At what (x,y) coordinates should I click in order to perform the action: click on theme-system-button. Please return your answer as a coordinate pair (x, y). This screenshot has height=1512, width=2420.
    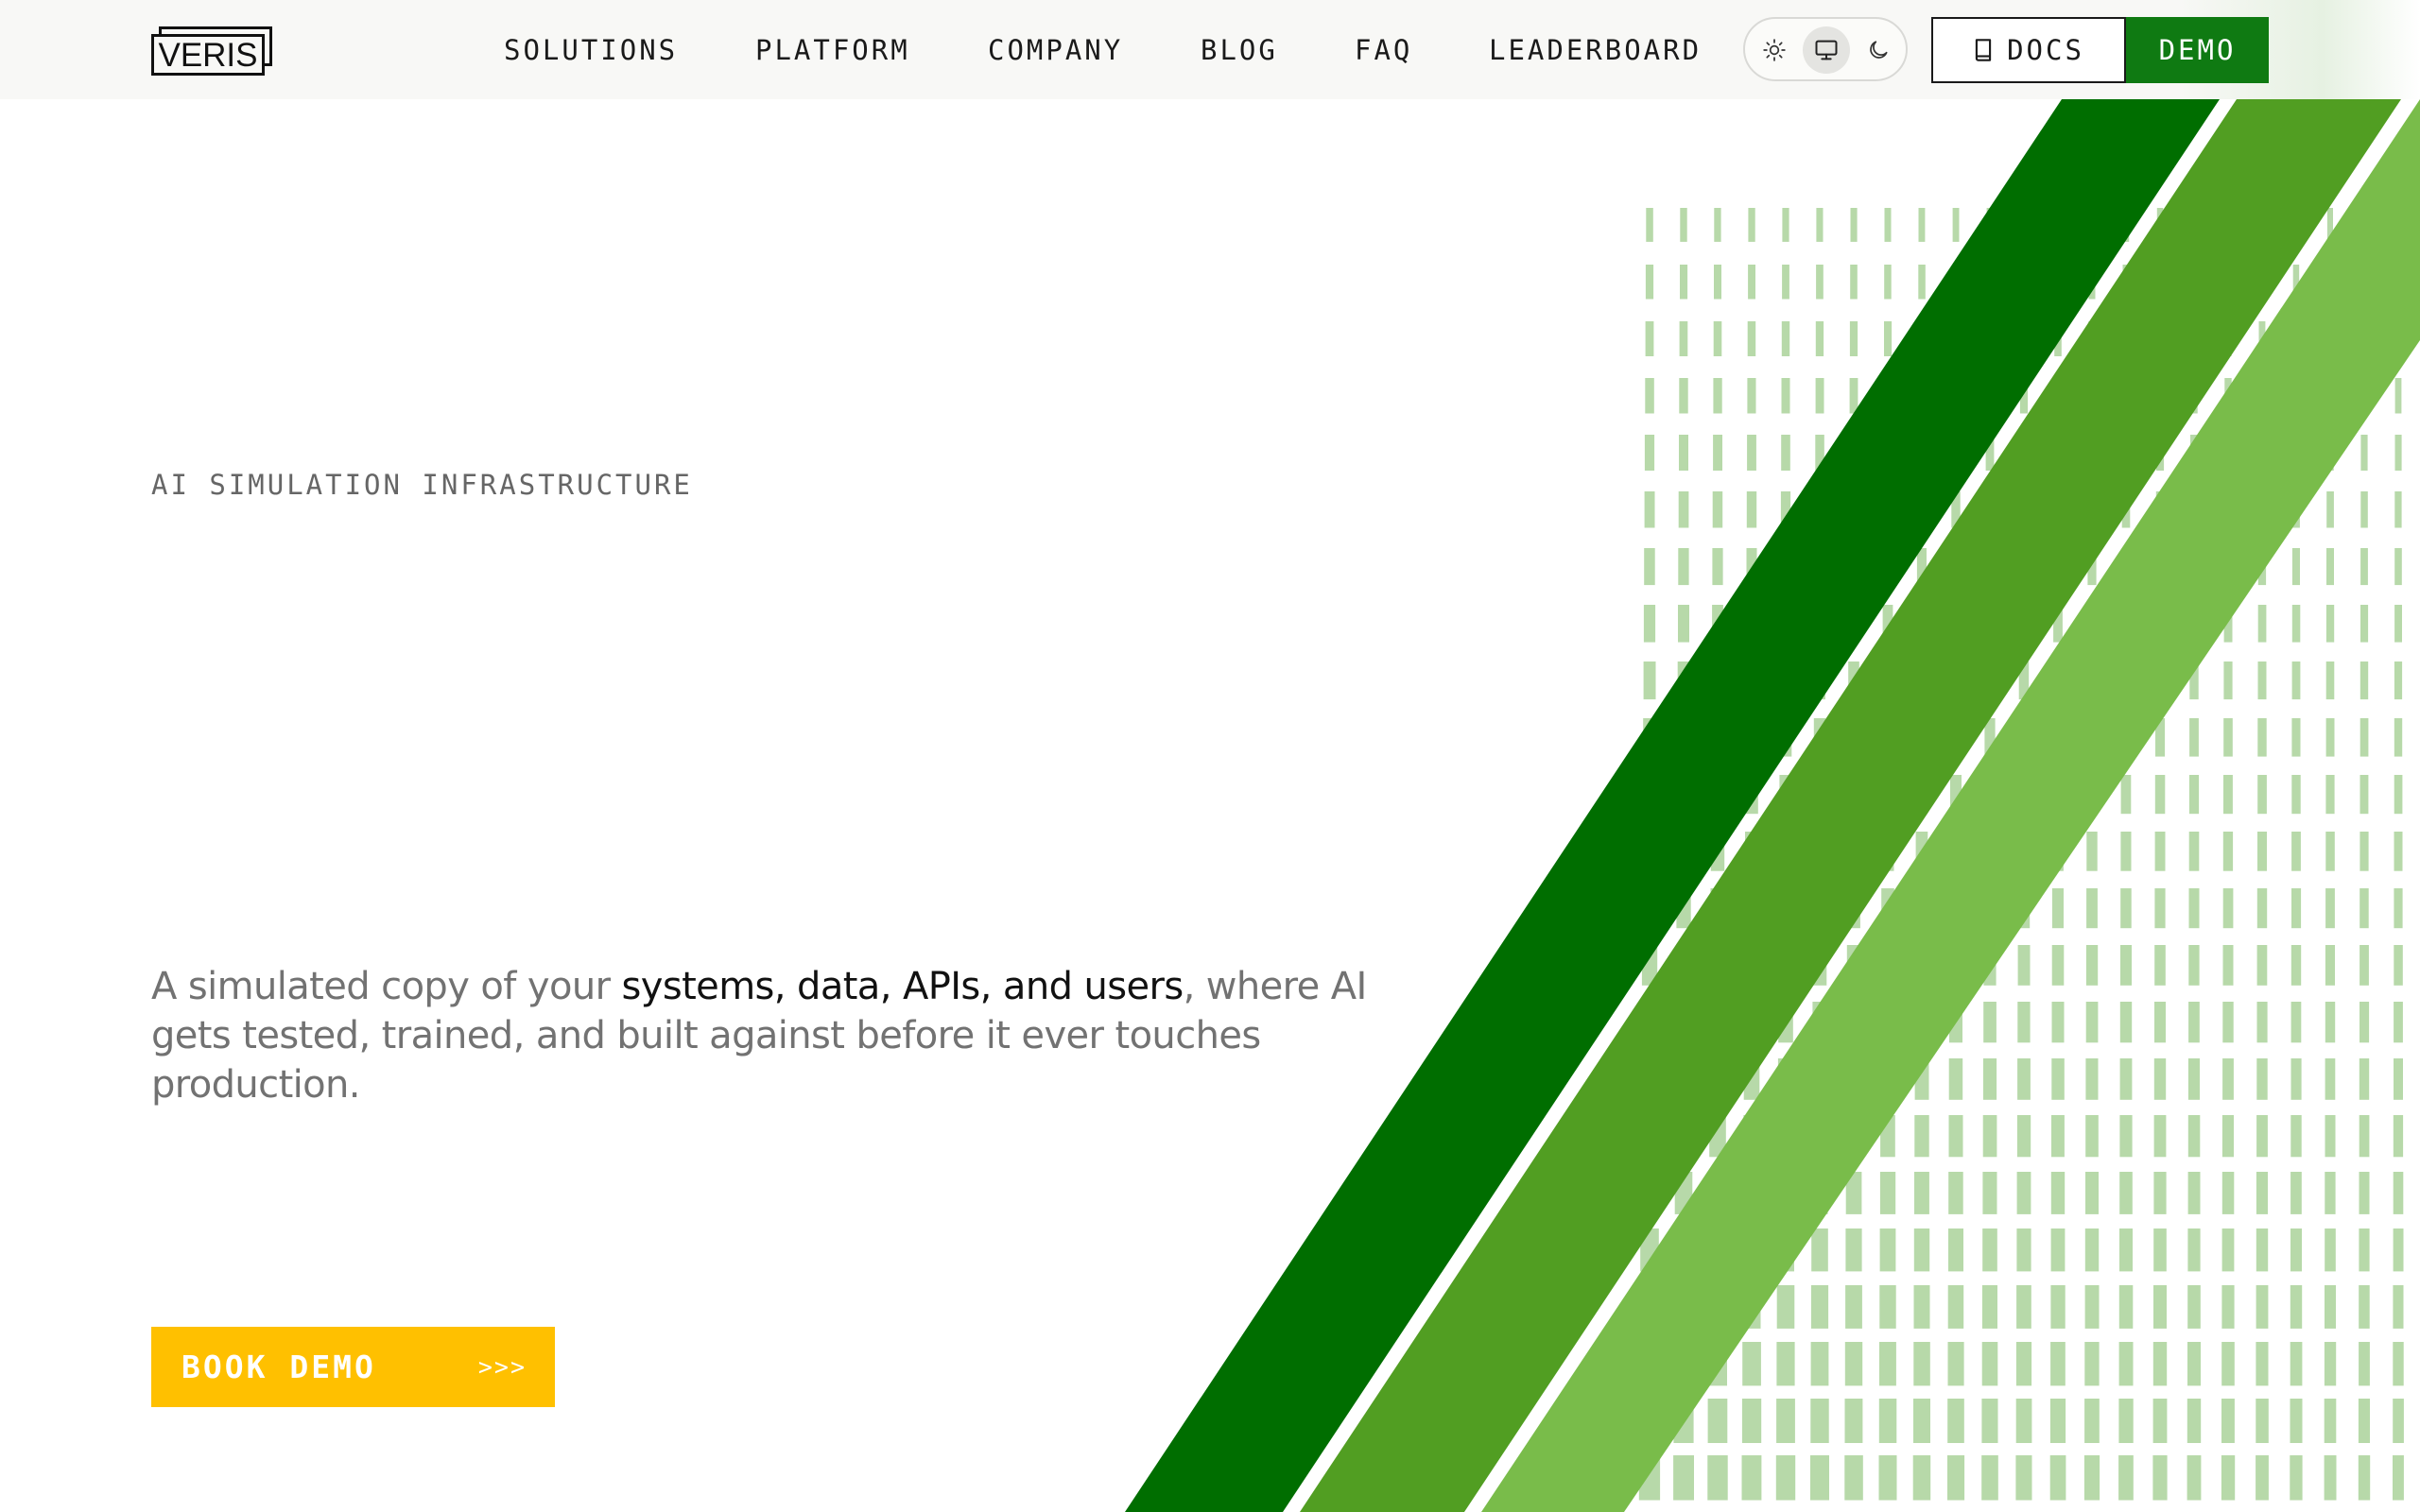
    Looking at the image, I should click on (1826, 50).